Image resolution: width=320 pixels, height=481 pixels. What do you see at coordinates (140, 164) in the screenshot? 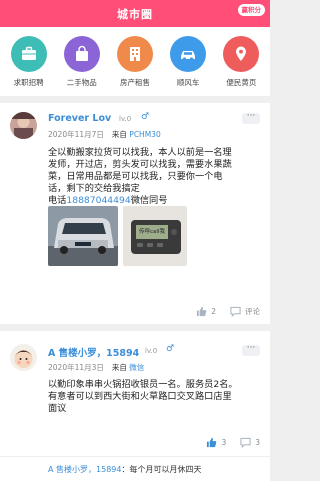
I see `post-text-line: 发师，开过店，剪头发可以找我，需要水果蔬` at bounding box center [140, 164].